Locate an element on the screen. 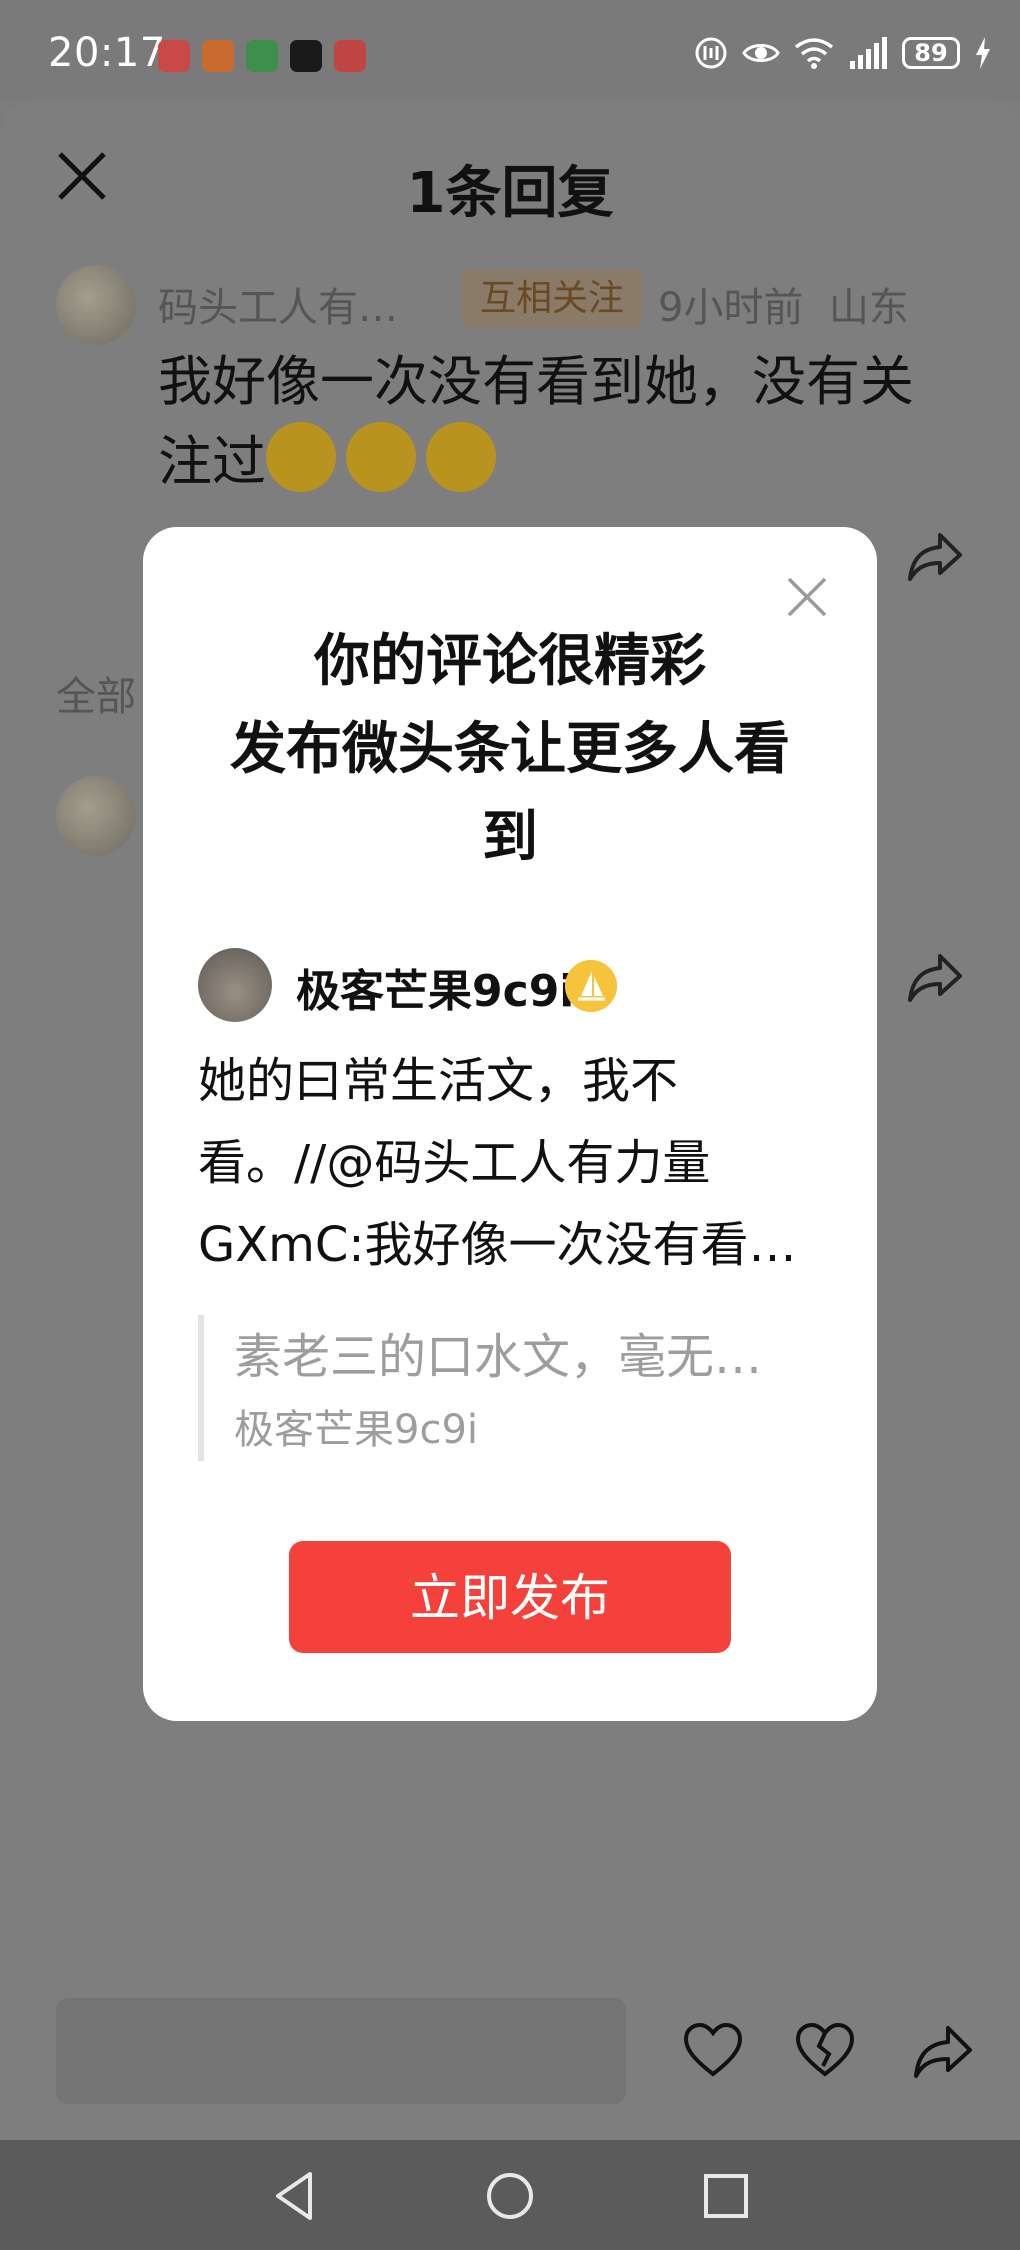 This screenshot has height=2250, width=1020. post-author: 极客芒果9c9i is located at coordinates (435, 991).